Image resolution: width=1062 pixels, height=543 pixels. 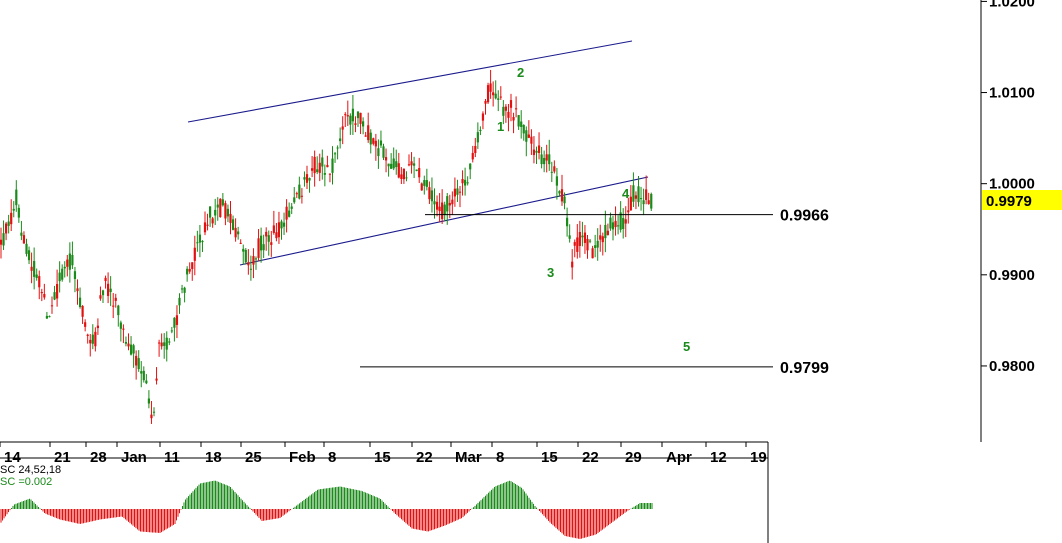 I want to click on current-price-label: 0.9979, so click(x=1009, y=201).